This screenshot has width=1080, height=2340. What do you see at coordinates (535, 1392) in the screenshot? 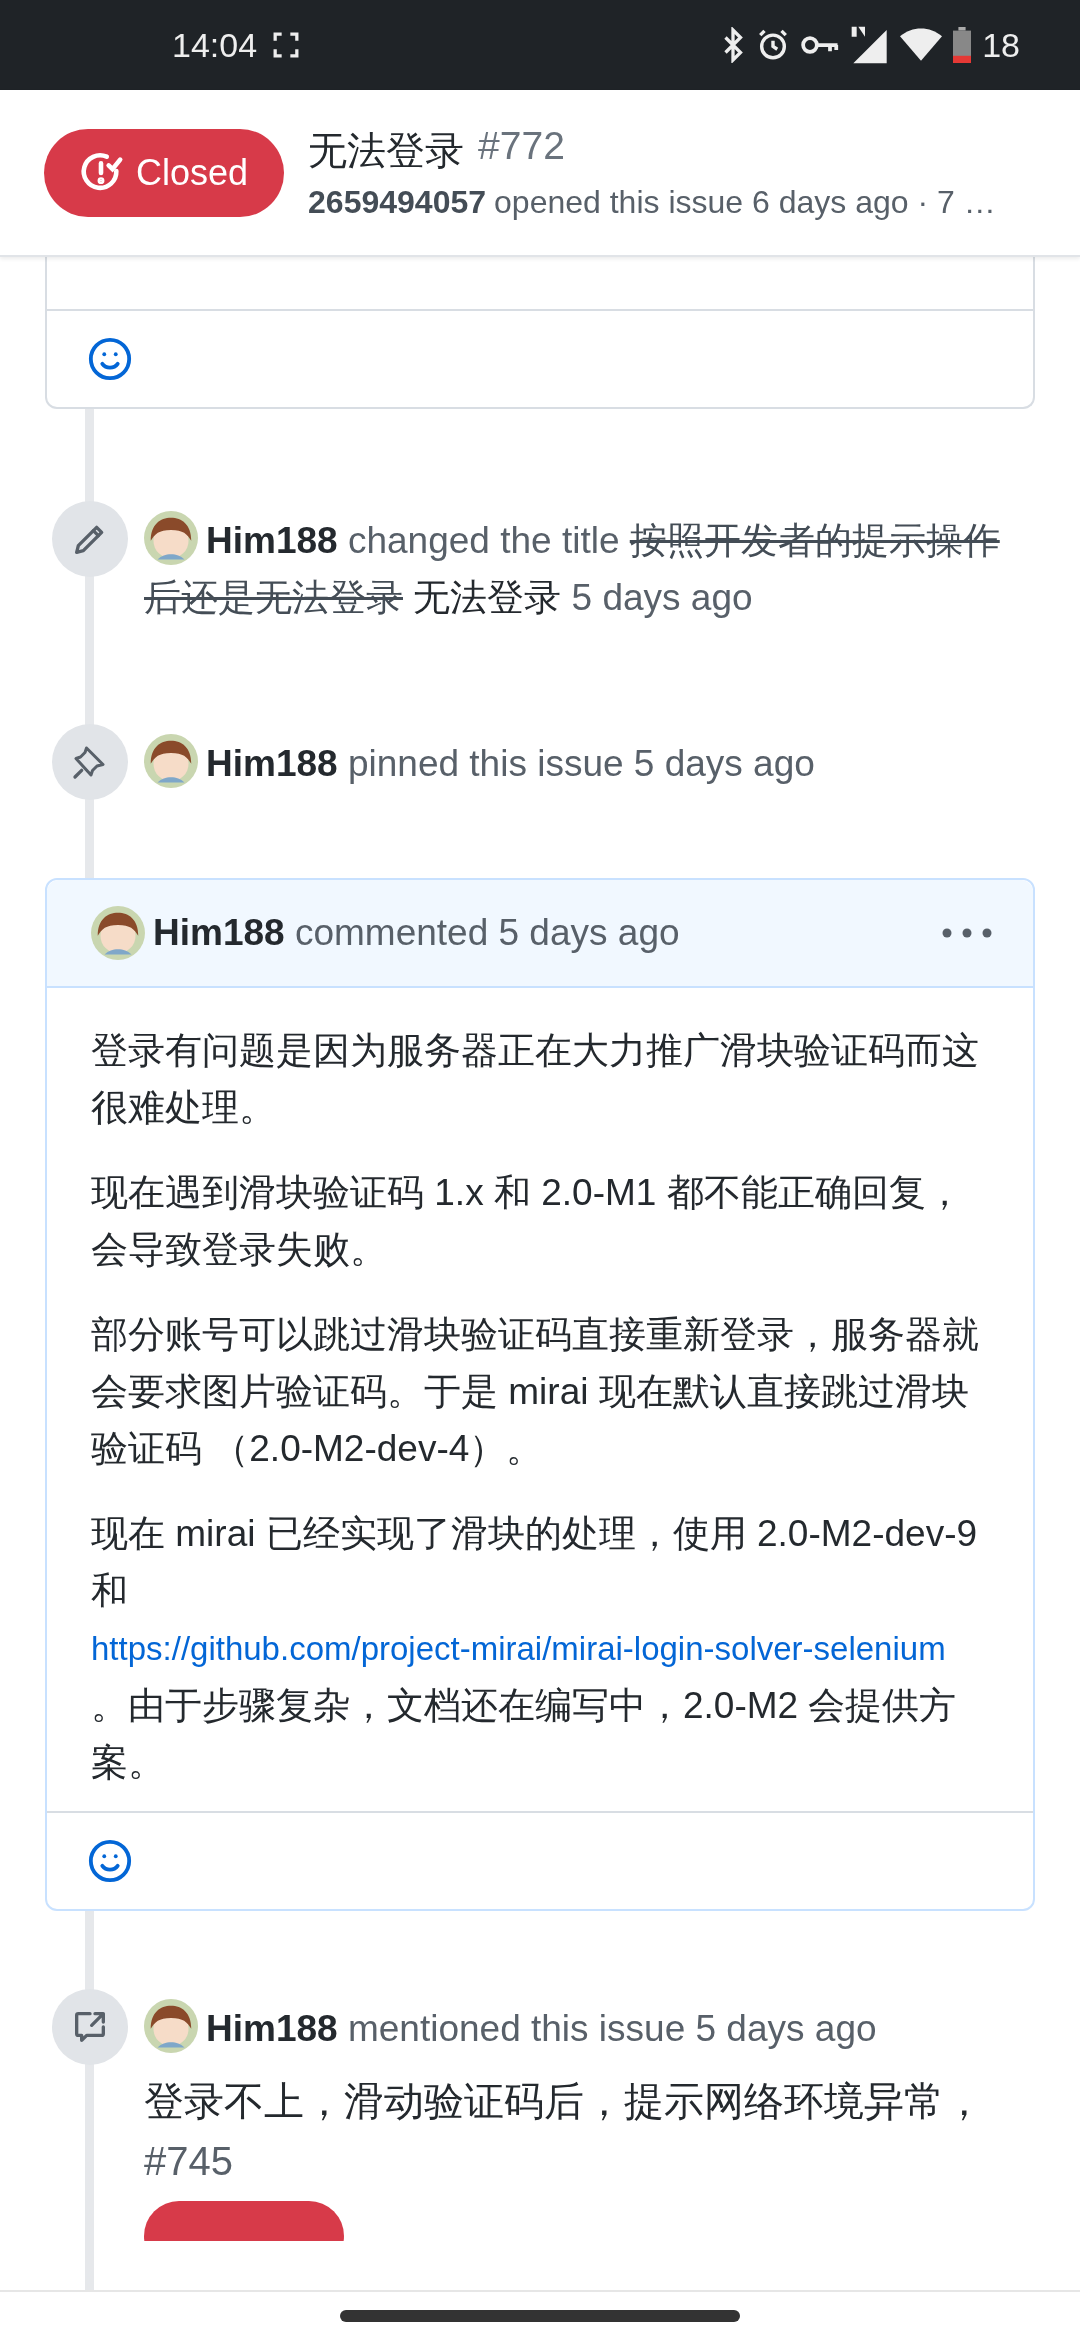
I see `comment-paragraph: 部分账号可以跳过滑块验证码直接重新登录，服务器就会要求图片验证码。于是 mirai 现在默认直接跳过滑块验证码 （2.0-M2-dev-4）。` at bounding box center [535, 1392].